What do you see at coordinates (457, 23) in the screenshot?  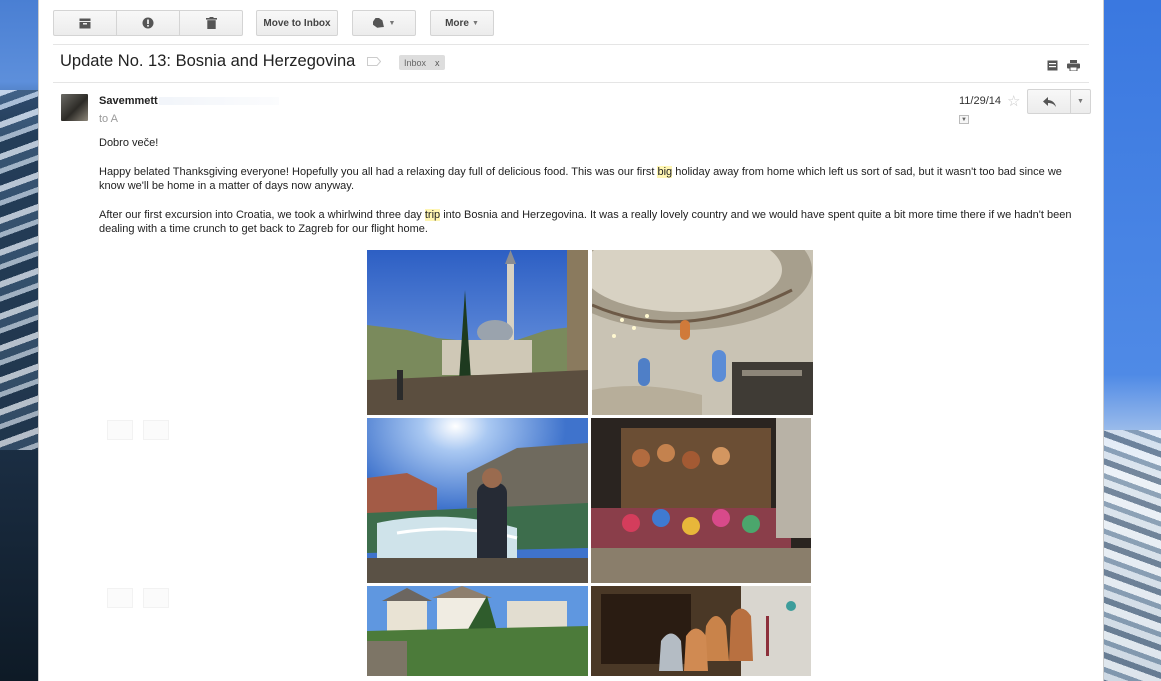 I see `more-label: More` at bounding box center [457, 23].